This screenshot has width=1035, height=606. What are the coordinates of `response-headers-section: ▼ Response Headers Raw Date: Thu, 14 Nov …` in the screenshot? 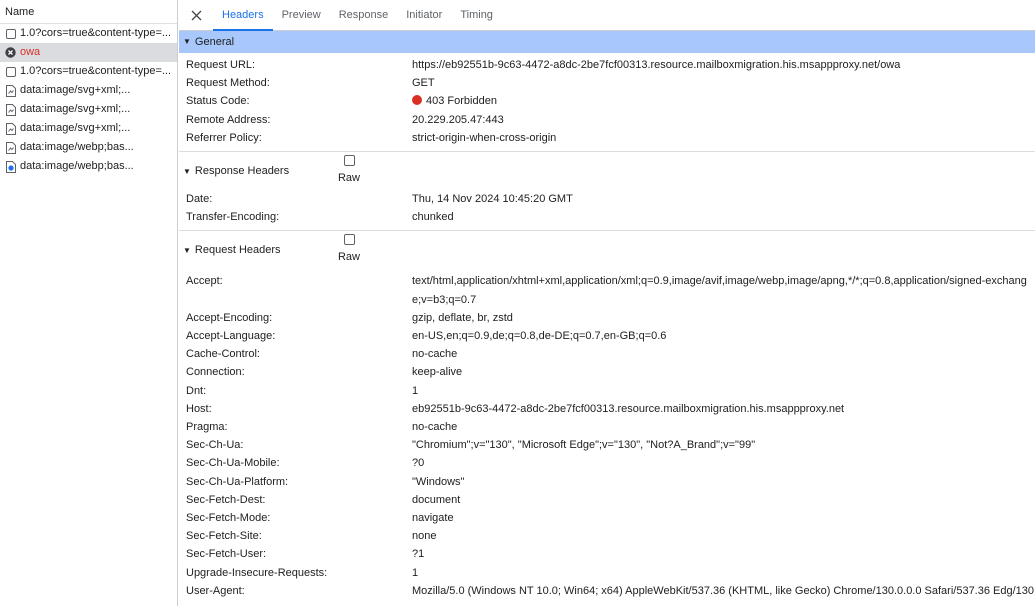 It's located at (607, 192).